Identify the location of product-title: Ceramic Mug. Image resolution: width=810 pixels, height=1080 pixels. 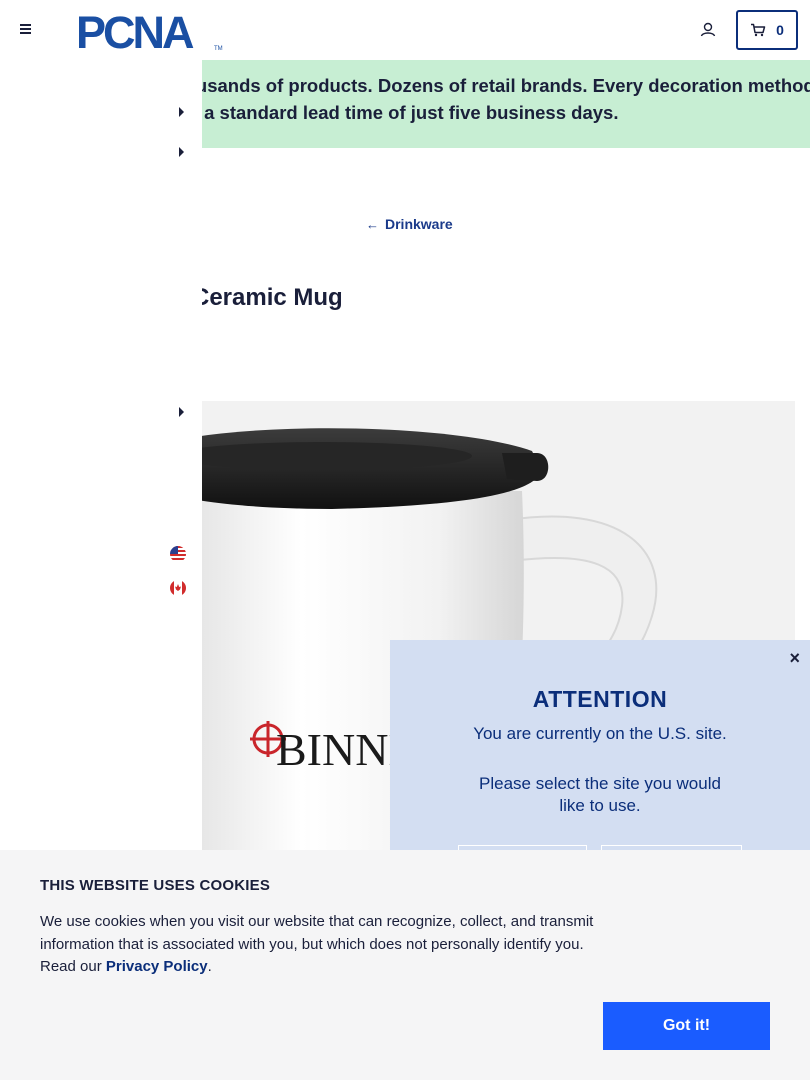
(267, 297).